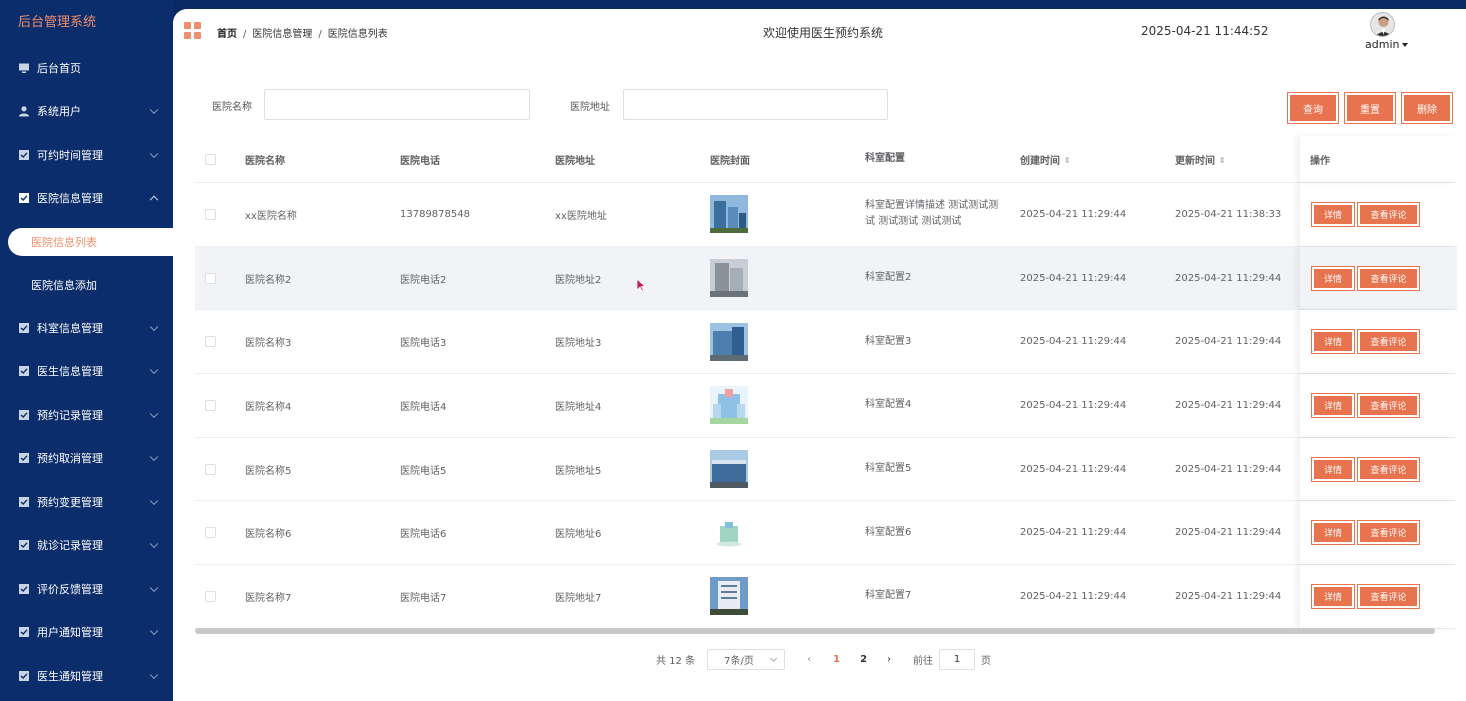 Image resolution: width=1466 pixels, height=701 pixels. What do you see at coordinates (268, 535) in the screenshot?
I see `cell-name: 医院名称6` at bounding box center [268, 535].